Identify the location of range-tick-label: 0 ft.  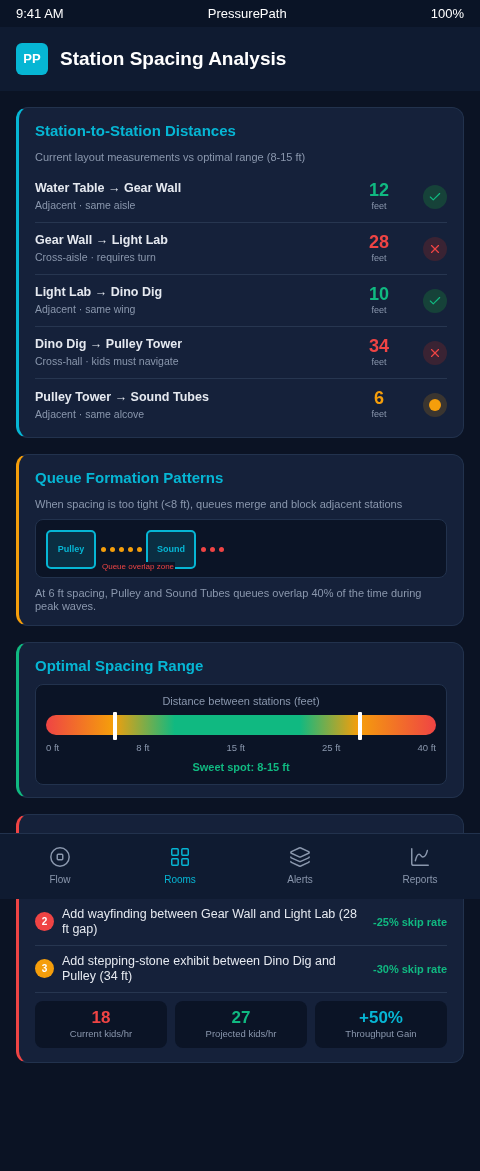
(53, 748).